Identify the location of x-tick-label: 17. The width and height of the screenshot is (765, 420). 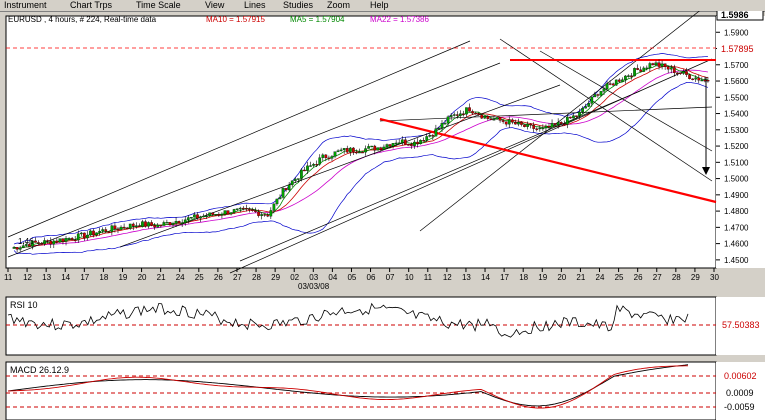
(84, 277).